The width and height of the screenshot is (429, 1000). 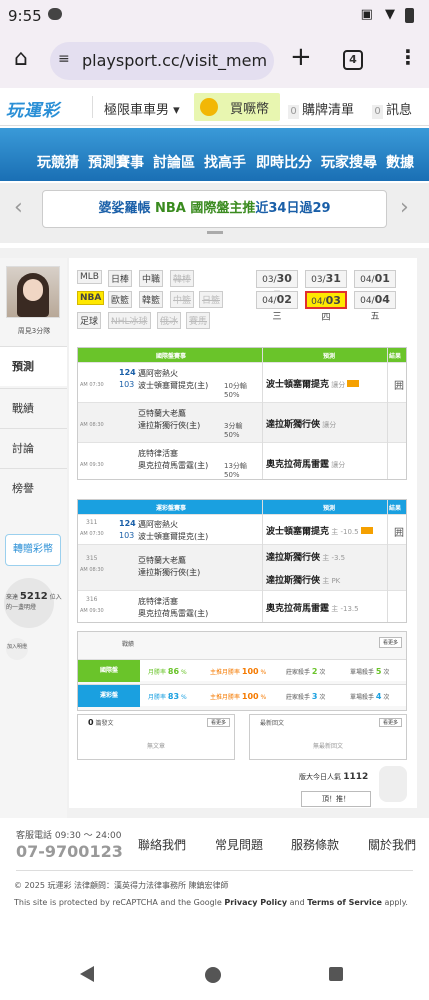 What do you see at coordinates (321, 109) in the screenshot?
I see `cart-link: 0 購牌清單` at bounding box center [321, 109].